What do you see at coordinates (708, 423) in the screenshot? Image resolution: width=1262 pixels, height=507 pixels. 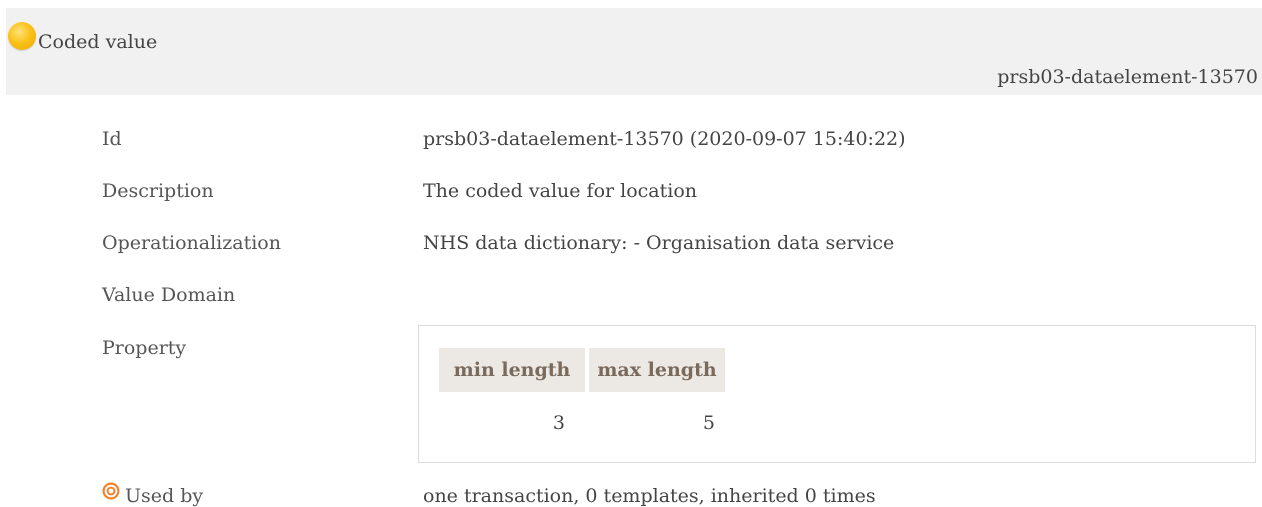 I see `max-length-value: 5` at bounding box center [708, 423].